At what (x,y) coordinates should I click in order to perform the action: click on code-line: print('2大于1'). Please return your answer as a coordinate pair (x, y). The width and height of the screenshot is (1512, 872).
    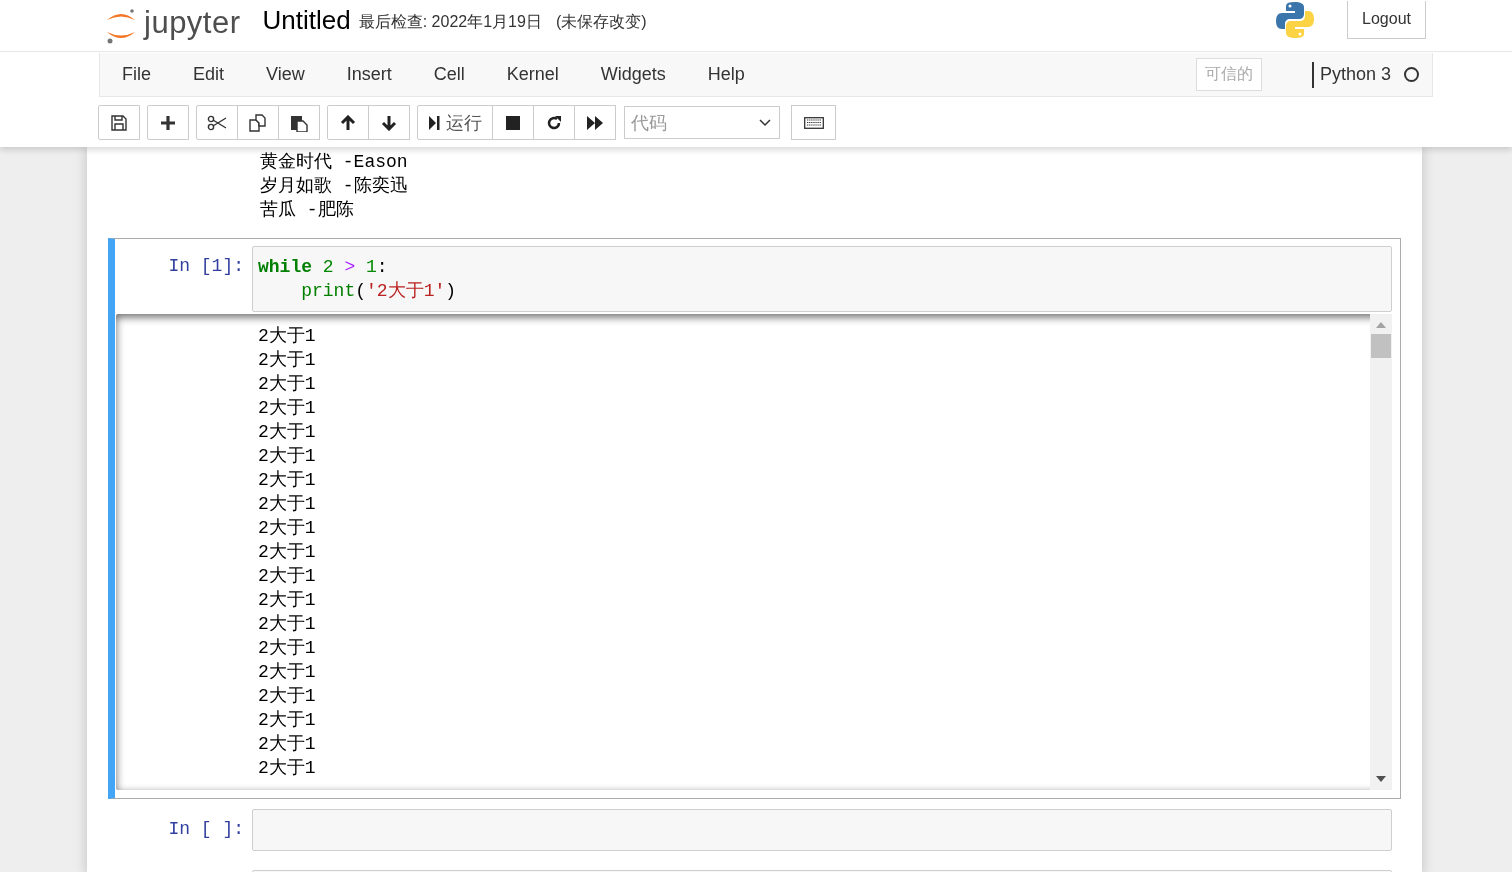
    Looking at the image, I should click on (378, 291).